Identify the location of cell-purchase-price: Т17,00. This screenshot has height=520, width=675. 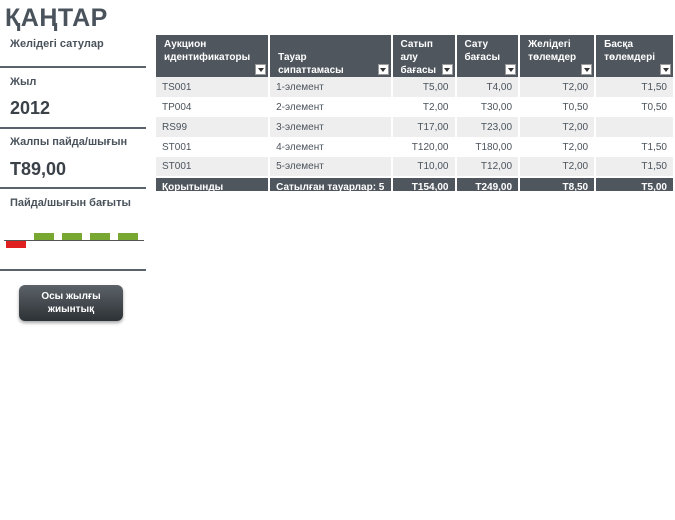
(424, 127).